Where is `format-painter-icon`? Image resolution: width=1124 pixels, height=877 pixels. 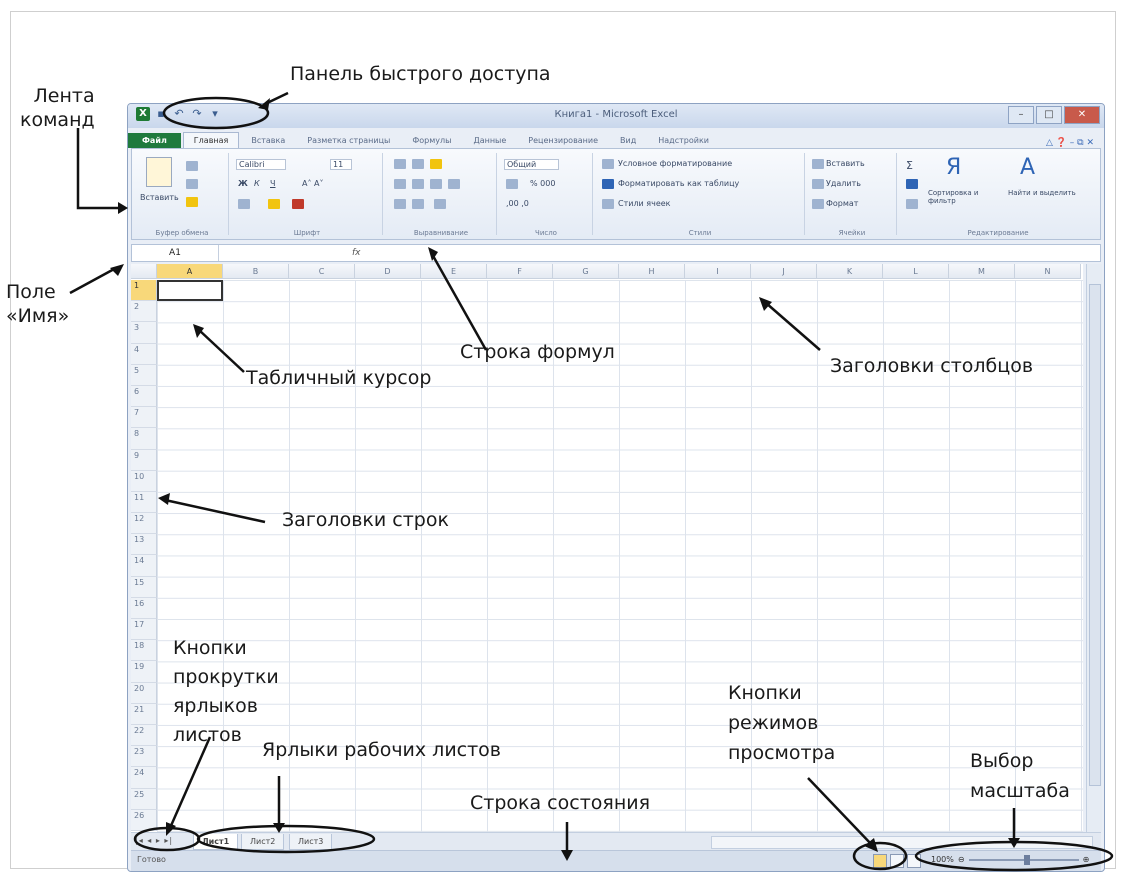
format-painter-icon is located at coordinates (192, 202).